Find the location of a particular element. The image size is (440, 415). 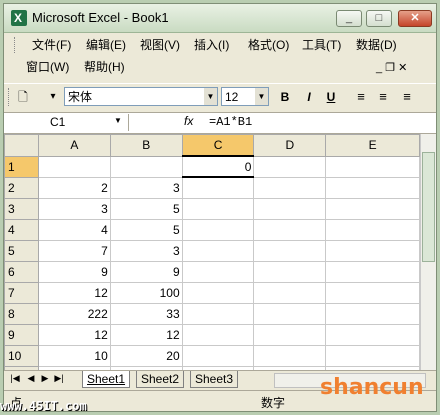

align-right-icon: ≡ is located at coordinates (407, 97).